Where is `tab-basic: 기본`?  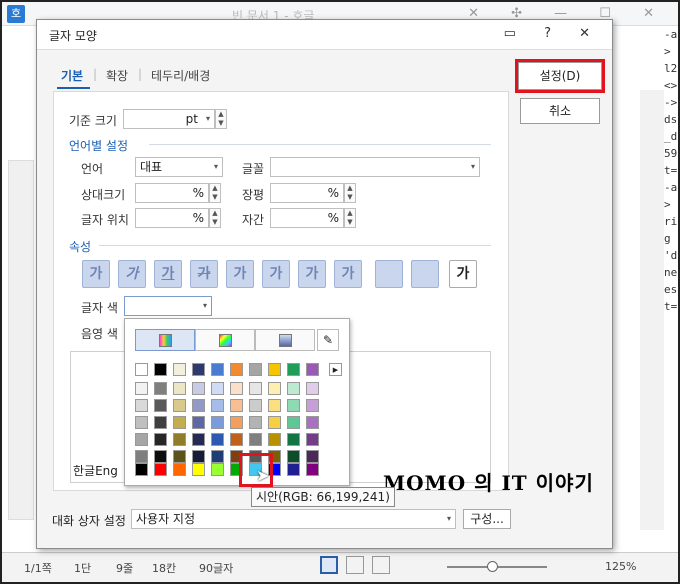 tab-basic: 기본 is located at coordinates (72, 75).